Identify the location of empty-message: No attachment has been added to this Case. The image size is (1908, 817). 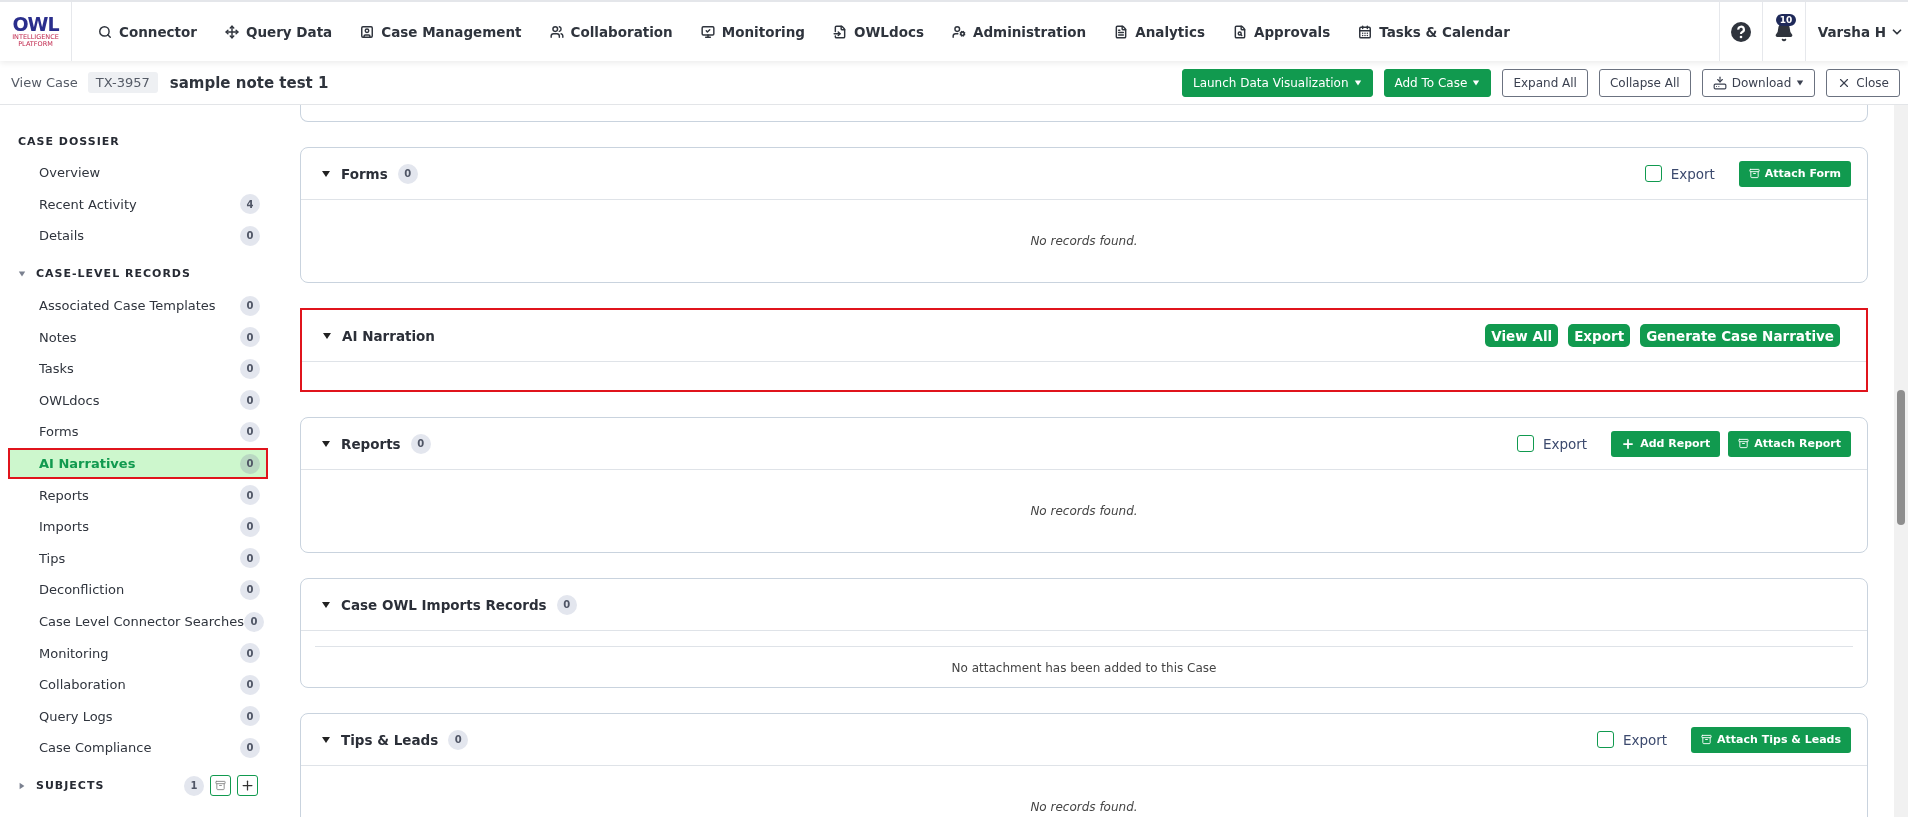
(1084, 668).